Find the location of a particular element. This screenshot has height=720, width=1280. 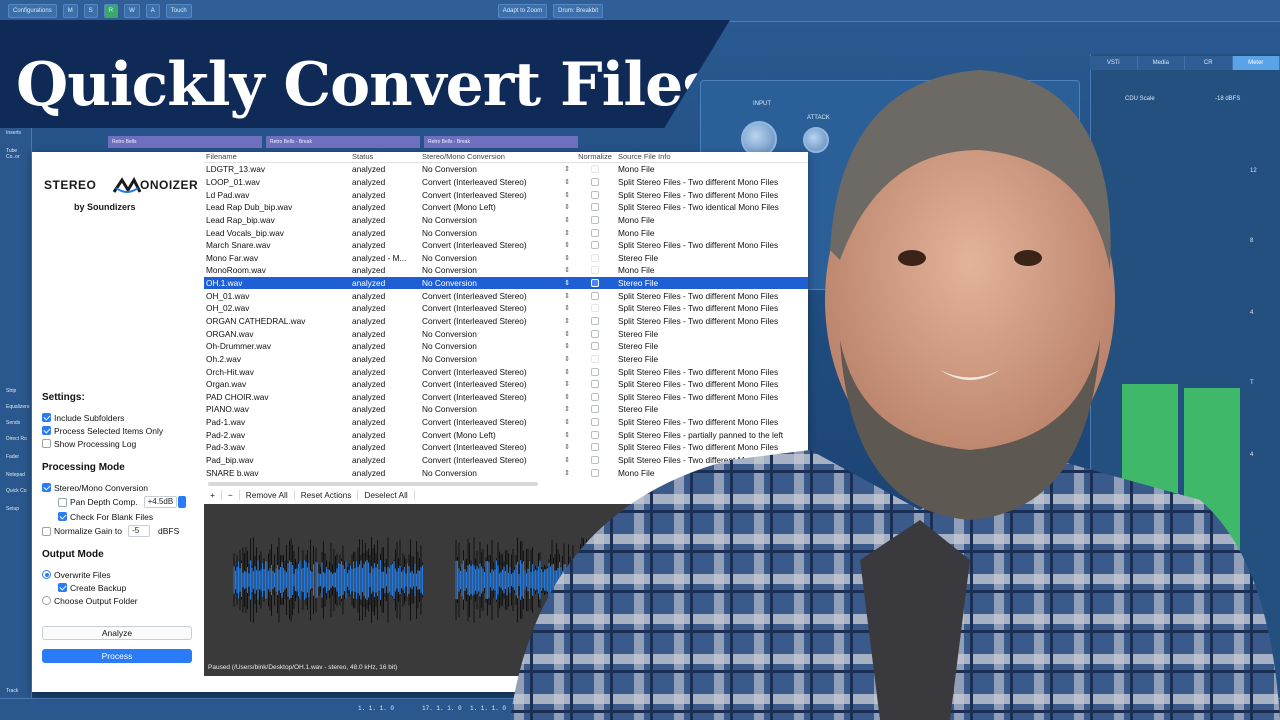

strip-label: Notepad is located at coordinates (15, 475).